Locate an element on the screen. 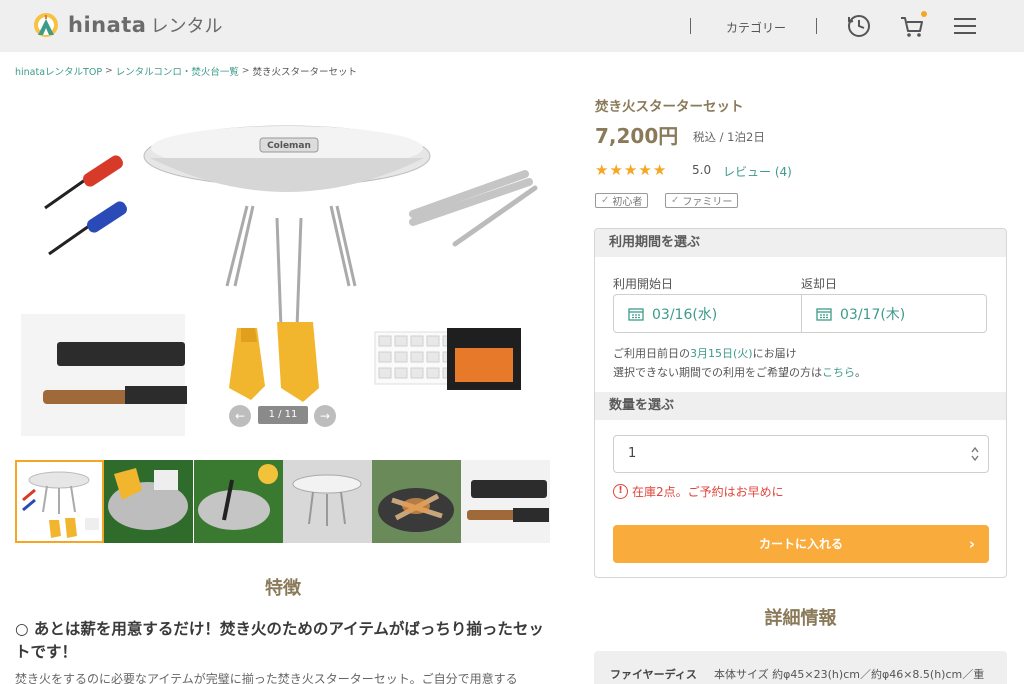  period-inquiry-note: 選択できない期間での利用をご希望の方はこちら。 is located at coordinates (739, 372).